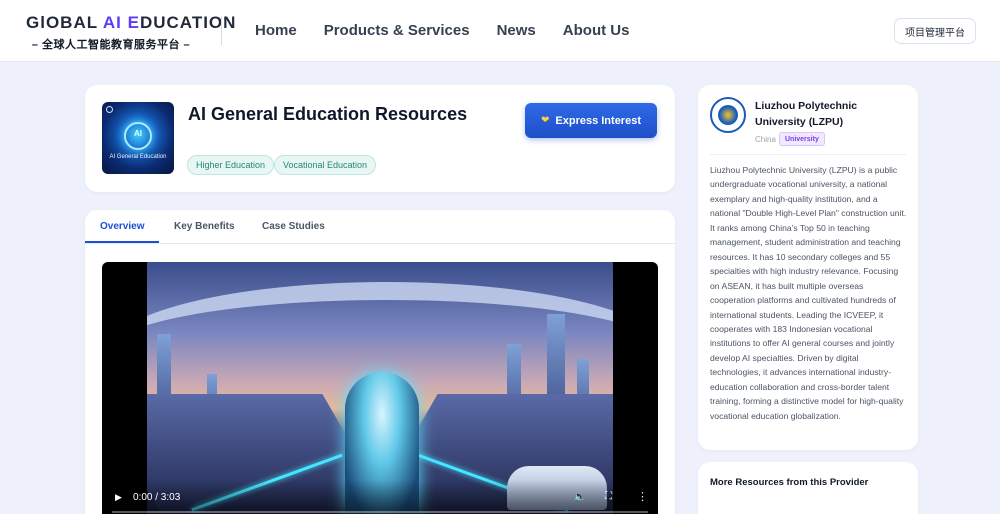 This screenshot has width=1000, height=514. Describe the element at coordinates (935, 31) in the screenshot. I see `project-platform-button: 项目管理平台` at that location.